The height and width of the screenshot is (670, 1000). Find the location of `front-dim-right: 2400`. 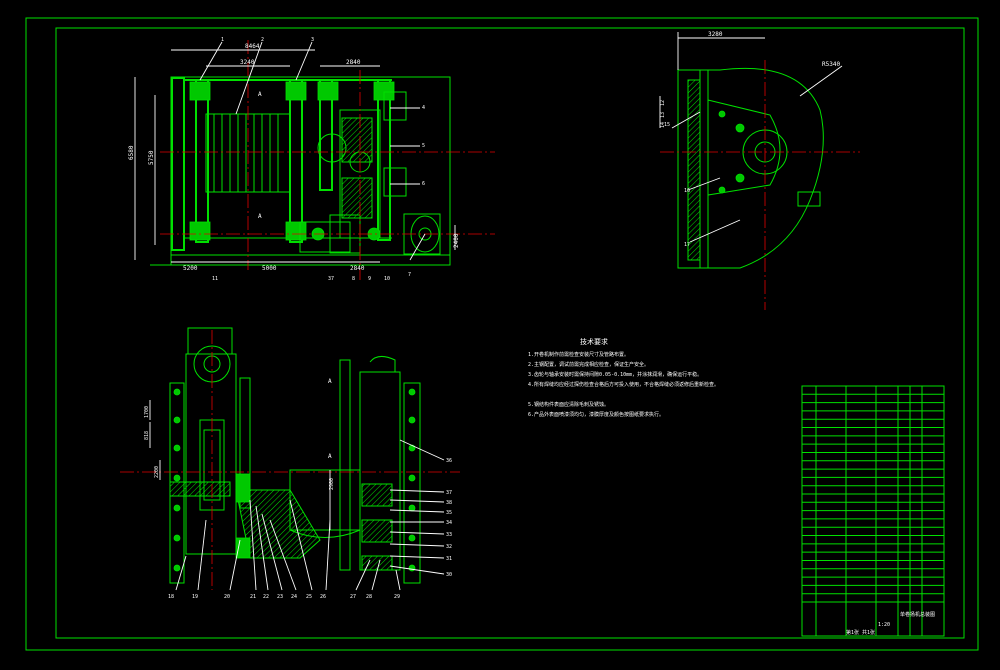

front-dim-right: 2400 is located at coordinates (456, 240).